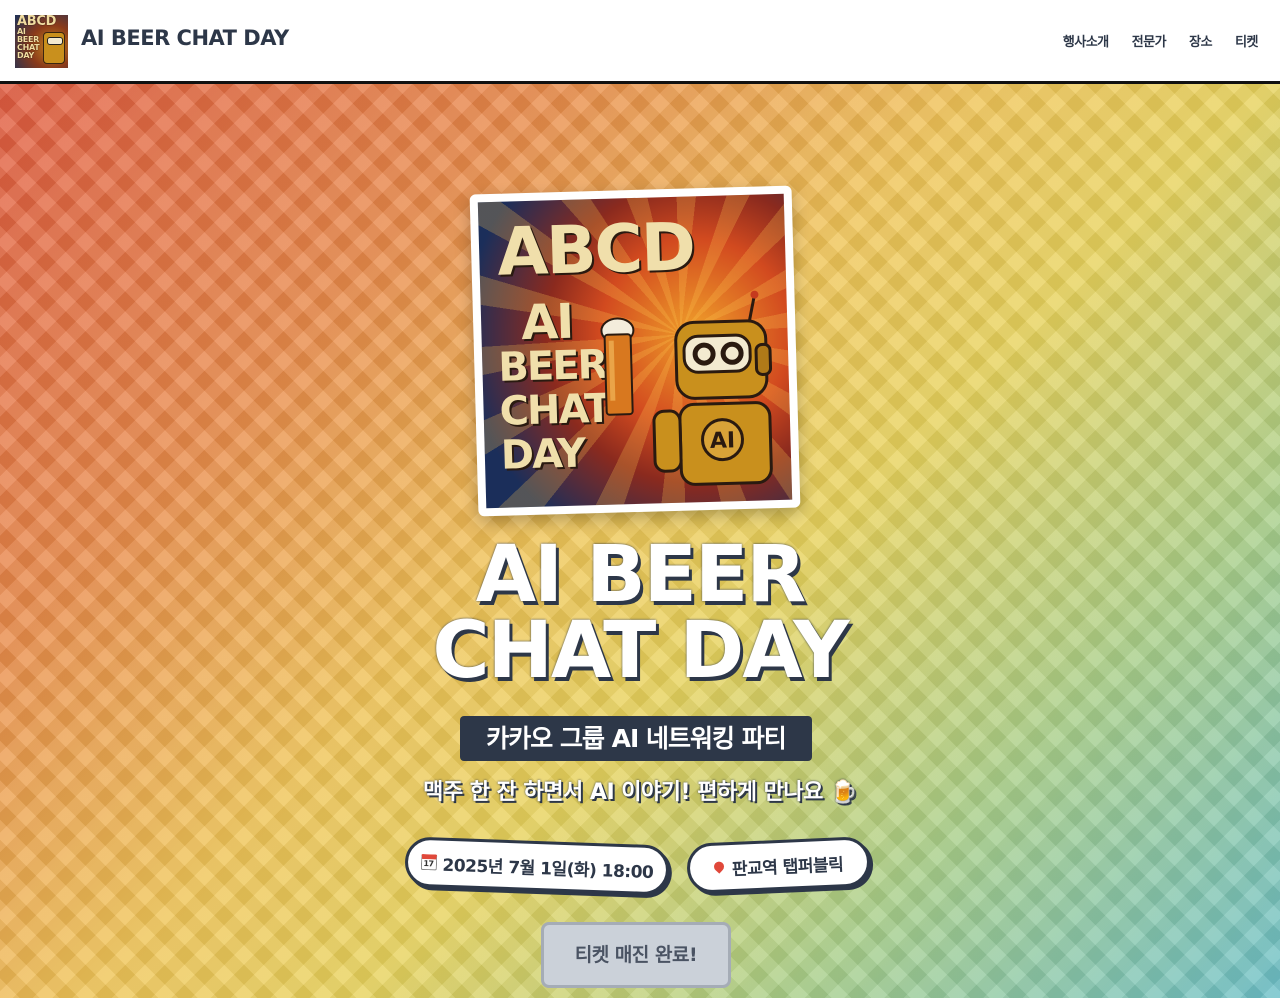 This screenshot has height=998, width=1280. What do you see at coordinates (554, 386) in the screenshot?
I see `poster-stack: AI BEER CHAT DAY` at bounding box center [554, 386].